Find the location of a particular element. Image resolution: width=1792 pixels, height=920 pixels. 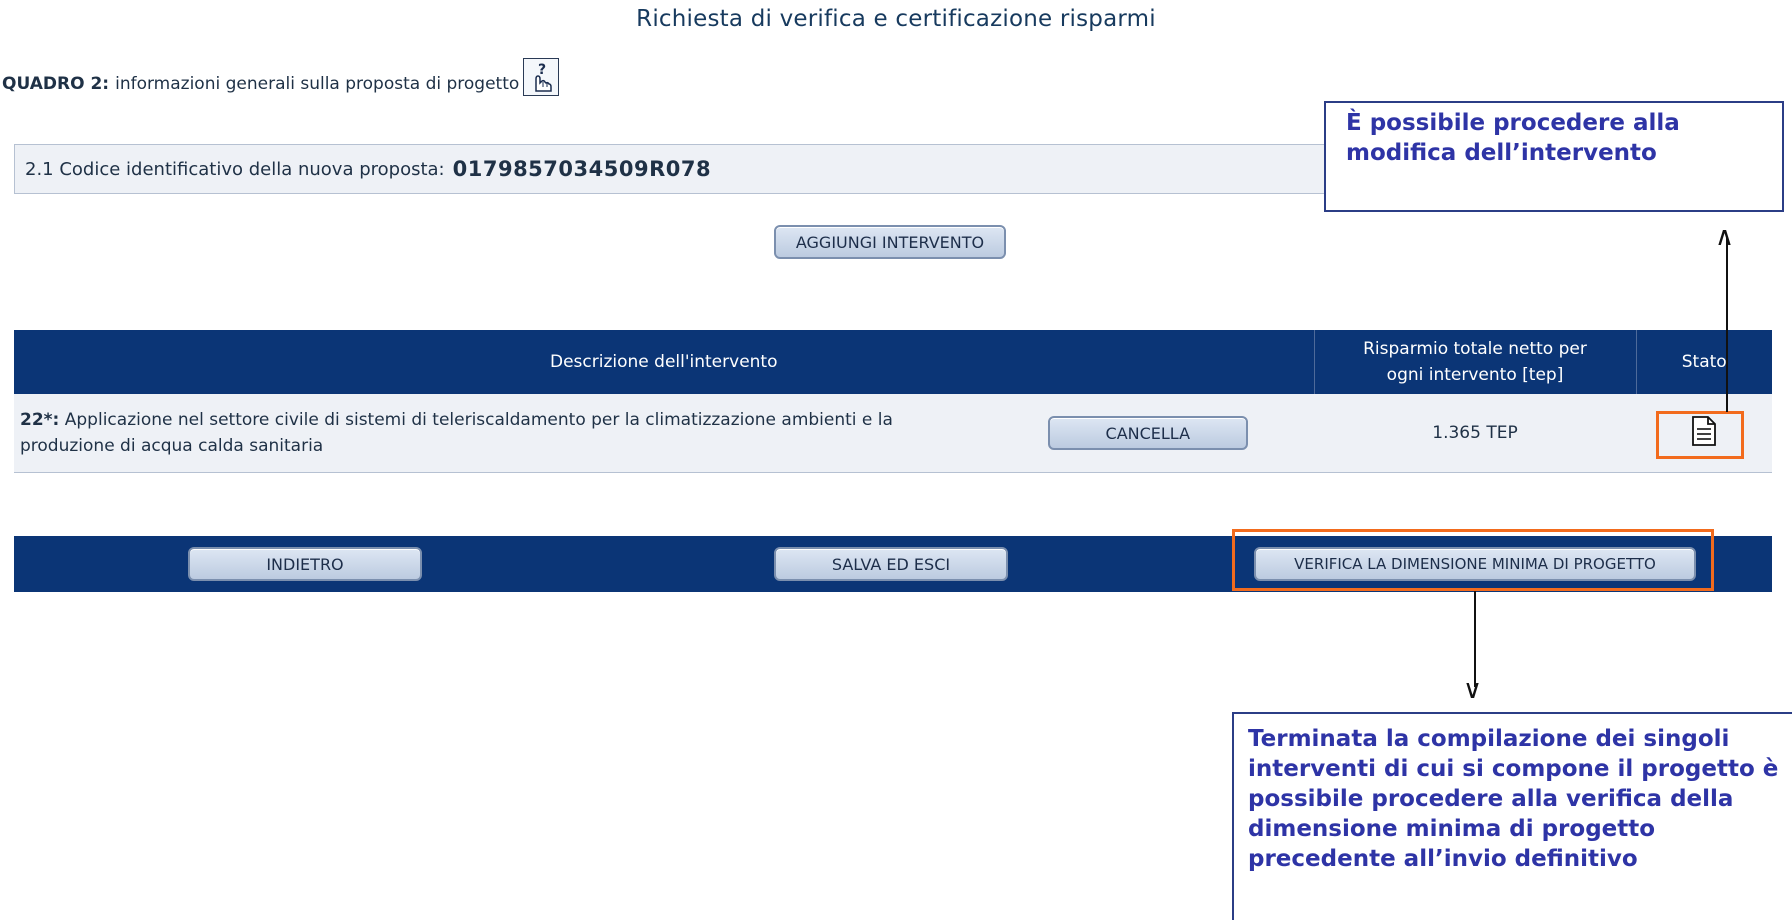

arrow-up-icon: ∧ is located at coordinates (1725, 237).